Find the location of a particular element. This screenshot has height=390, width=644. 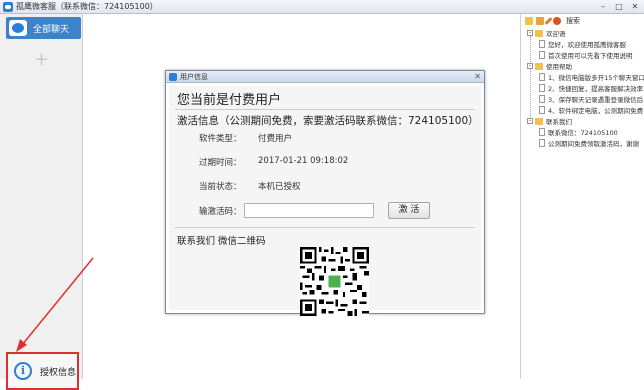

folder-add-icon is located at coordinates (529, 21).